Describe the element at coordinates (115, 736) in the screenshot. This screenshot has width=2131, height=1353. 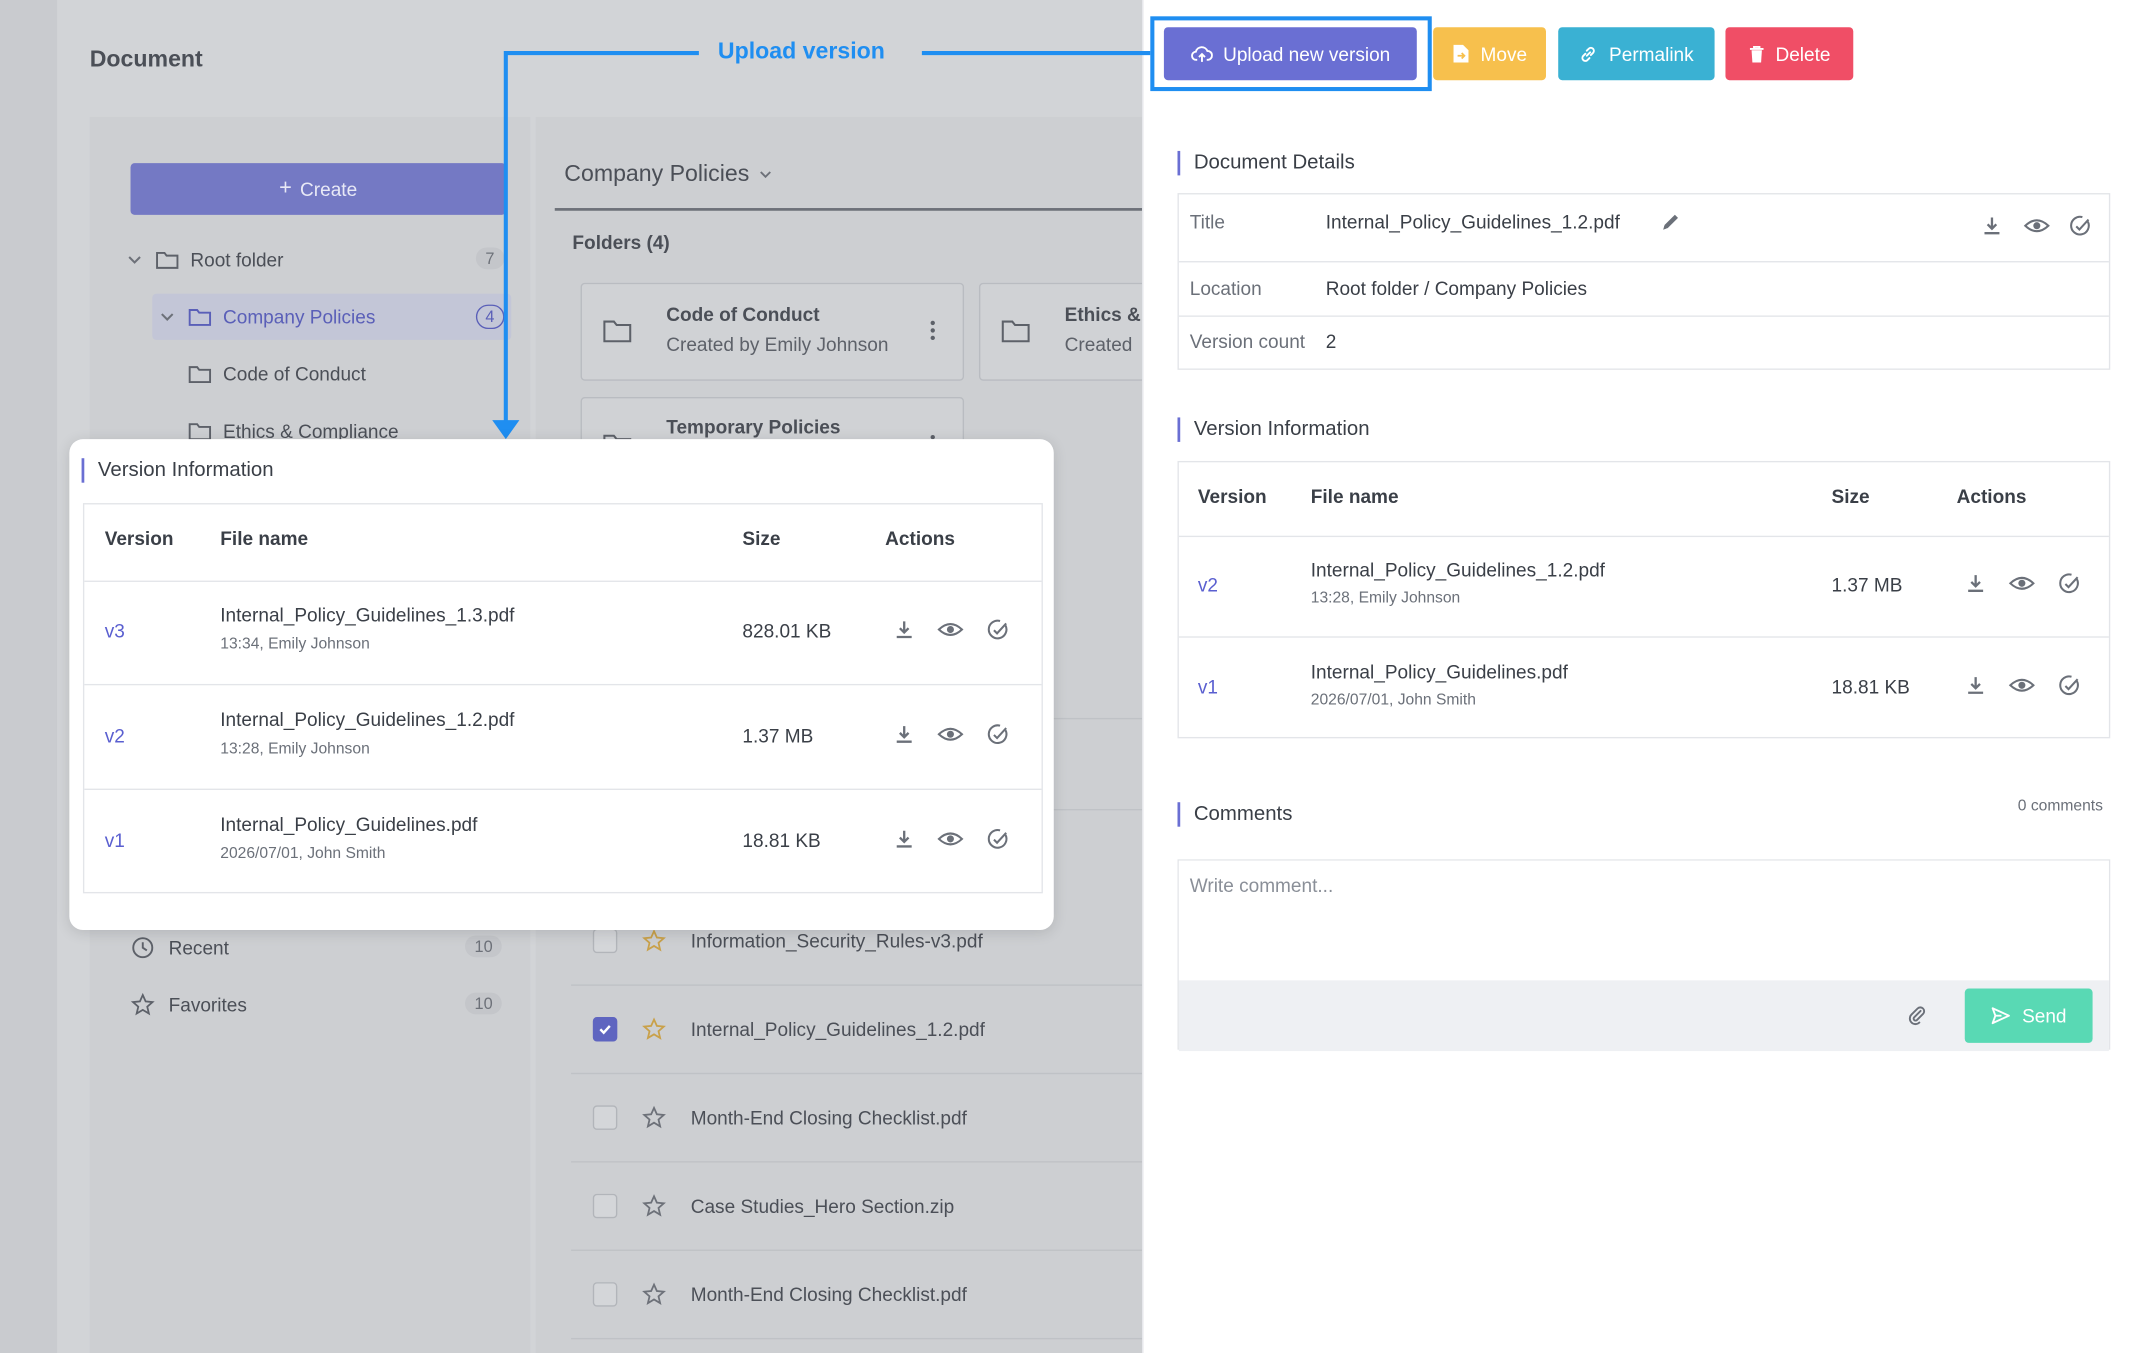
I see `version-link: v2` at that location.